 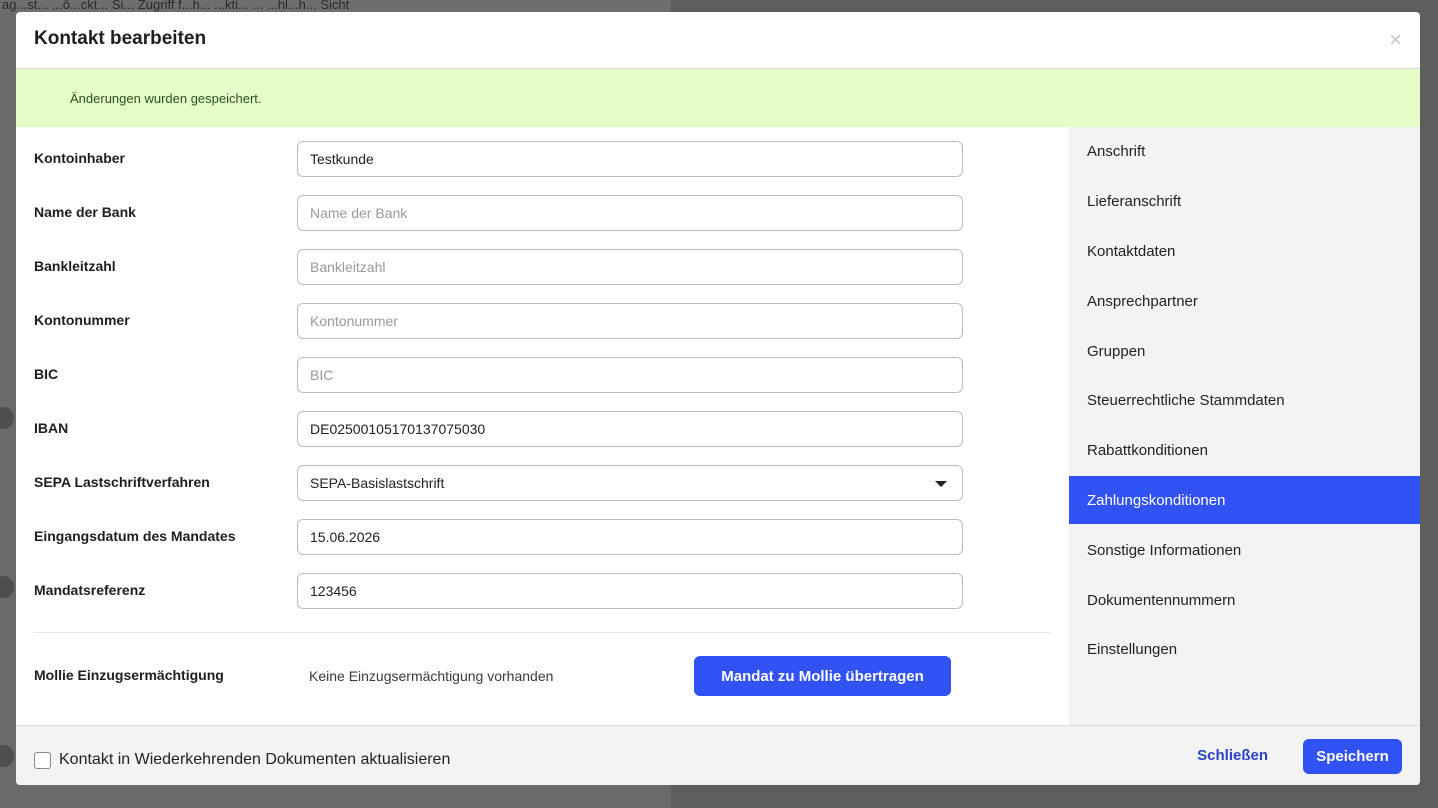 I want to click on nav-item-payment-conditions: Zahlungskonditionen, so click(x=1244, y=500).